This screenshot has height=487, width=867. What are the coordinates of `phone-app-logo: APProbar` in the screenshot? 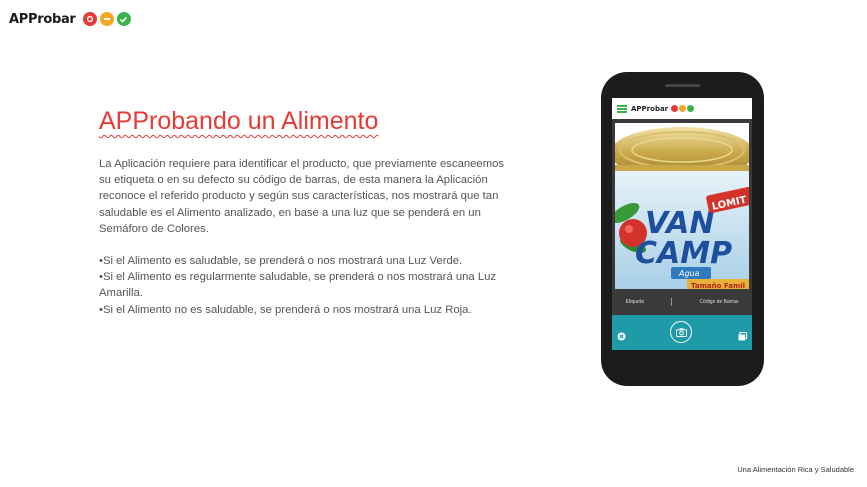 It's located at (650, 108).